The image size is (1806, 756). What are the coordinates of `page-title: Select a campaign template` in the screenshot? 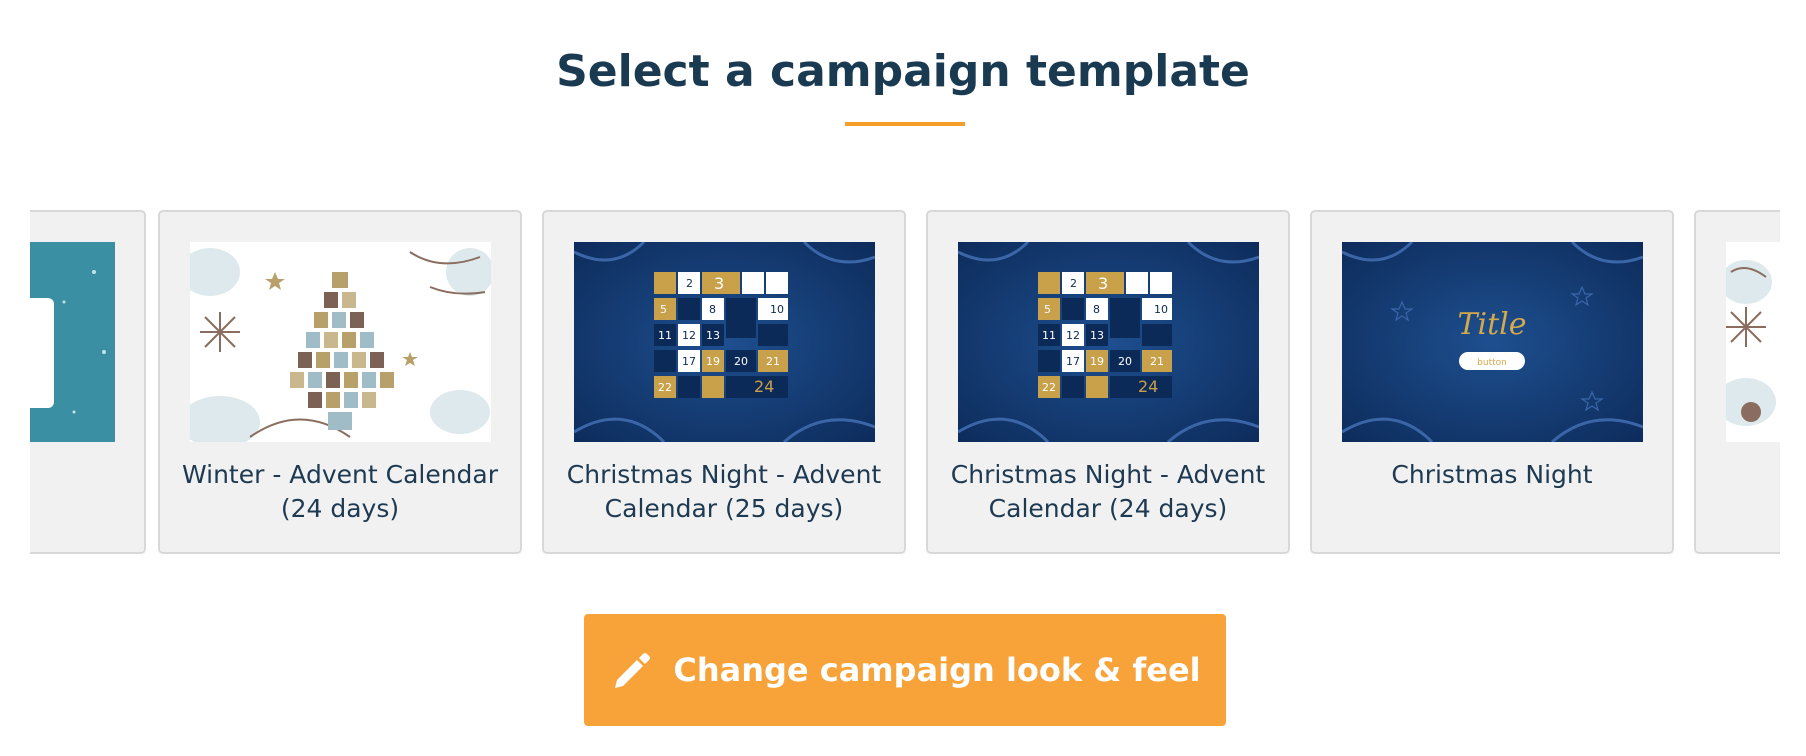 It's located at (903, 71).